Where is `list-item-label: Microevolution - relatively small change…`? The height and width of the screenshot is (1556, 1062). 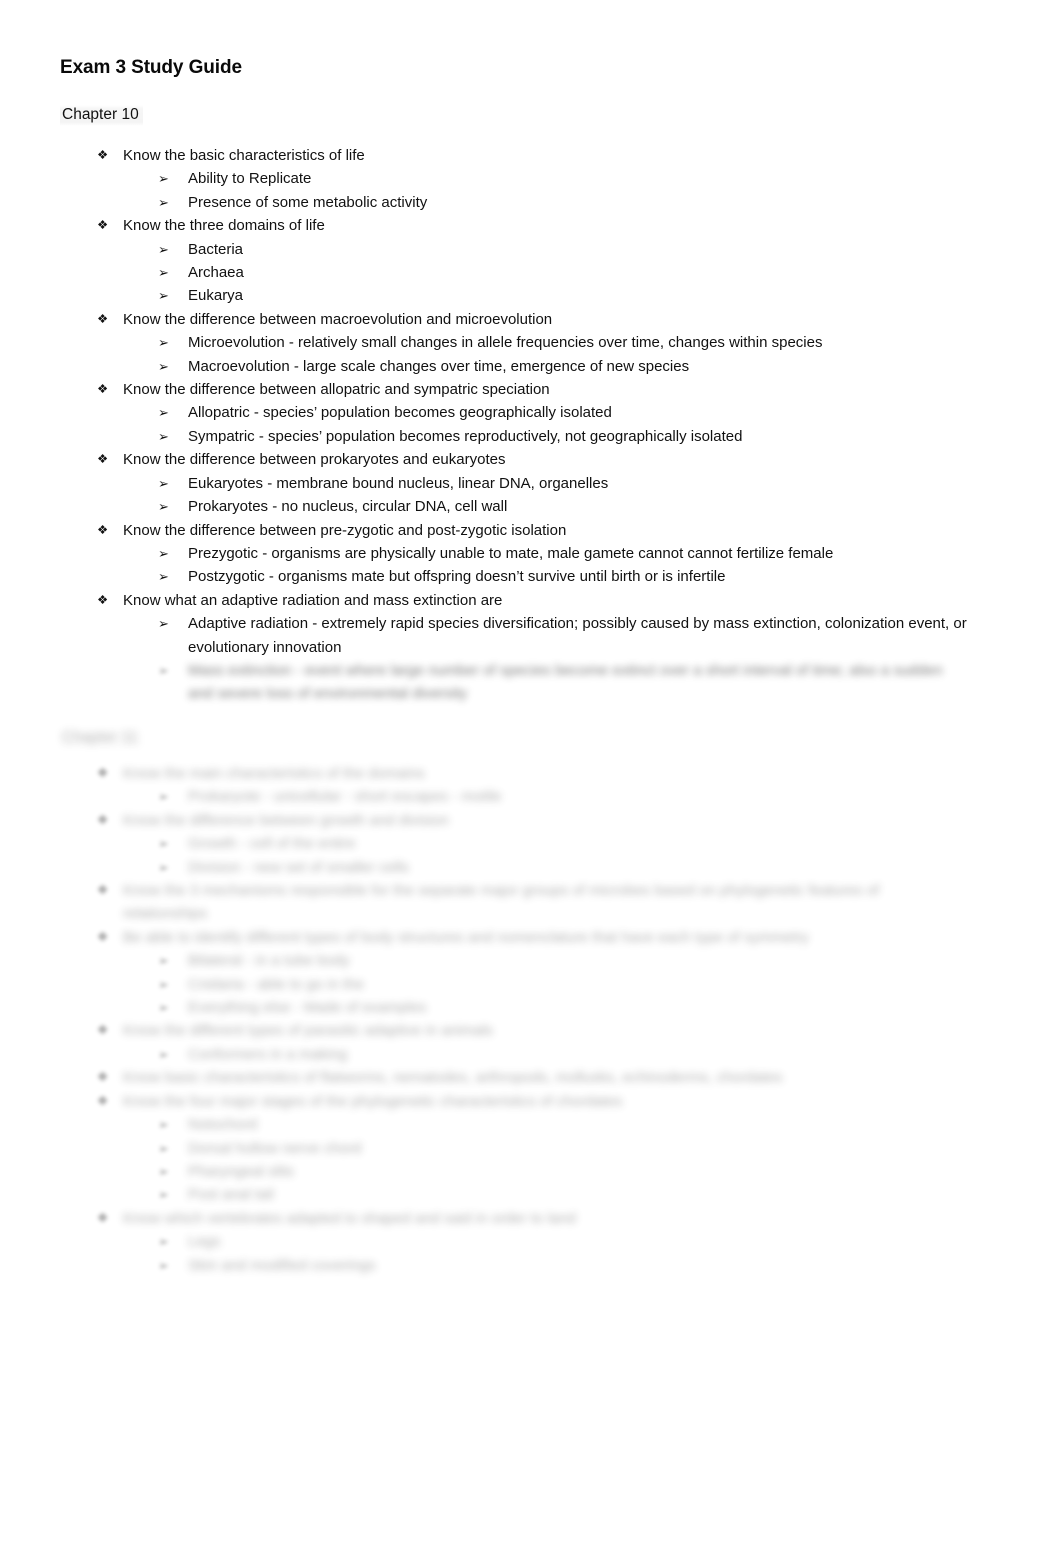 list-item-label: Microevolution - relatively small change… is located at coordinates (505, 343).